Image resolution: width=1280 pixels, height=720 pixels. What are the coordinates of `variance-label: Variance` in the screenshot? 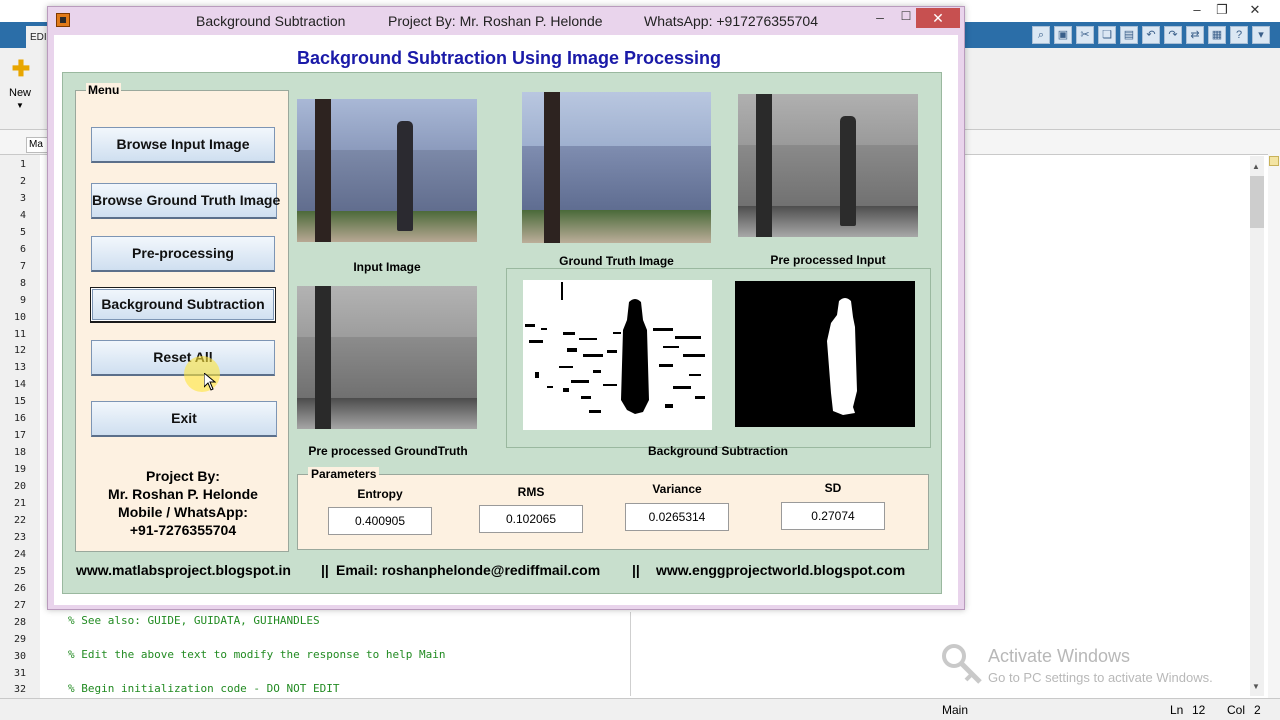 It's located at (677, 489).